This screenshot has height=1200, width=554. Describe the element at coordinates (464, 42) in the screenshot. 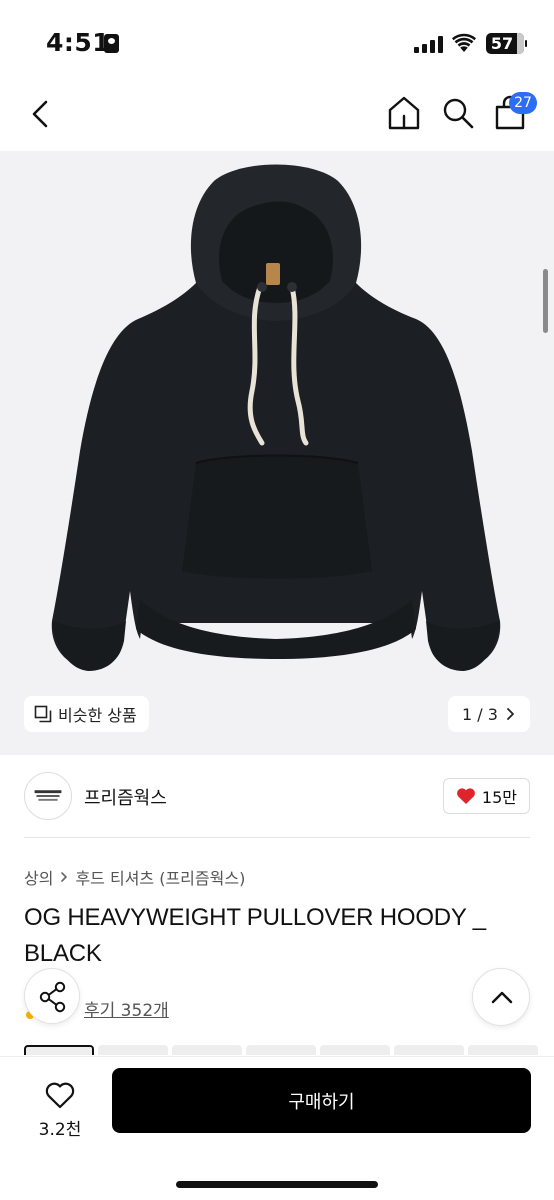

I see `wifi-icon` at that location.